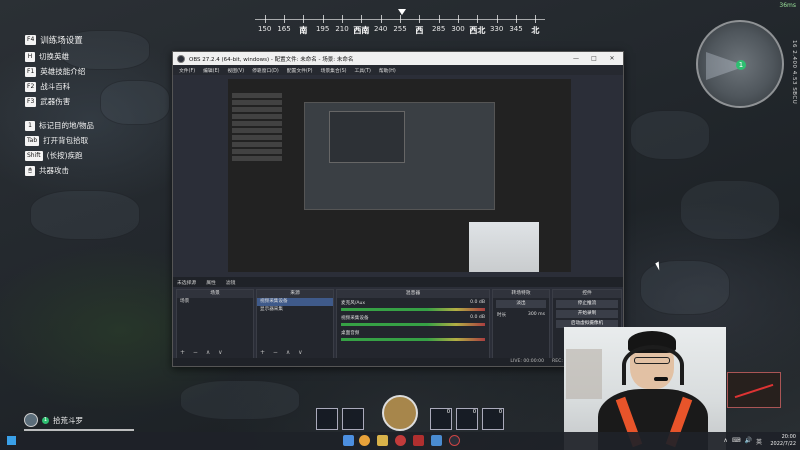 The image size is (800, 450). What do you see at coordinates (31, 86) in the screenshot?
I see `hotkey-key: F2` at bounding box center [31, 86].